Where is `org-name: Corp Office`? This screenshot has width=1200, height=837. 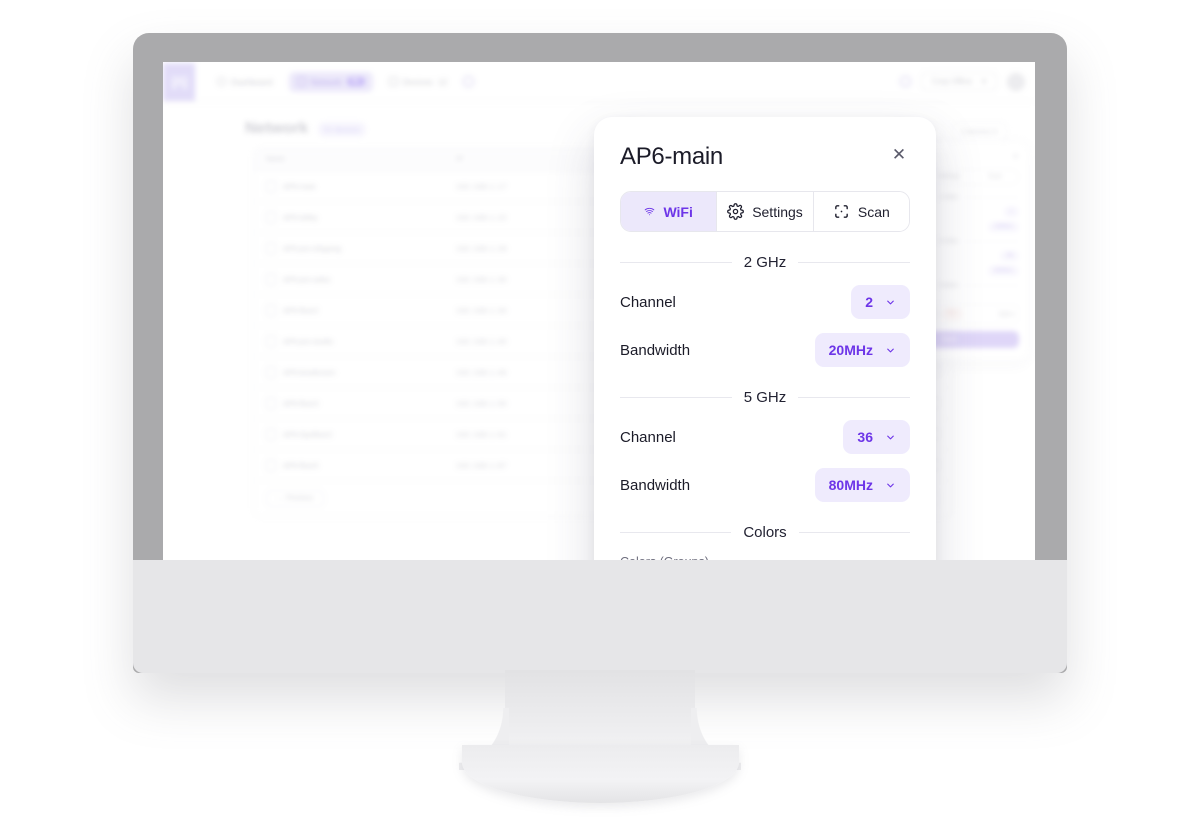 org-name: Corp Office is located at coordinates (951, 81).